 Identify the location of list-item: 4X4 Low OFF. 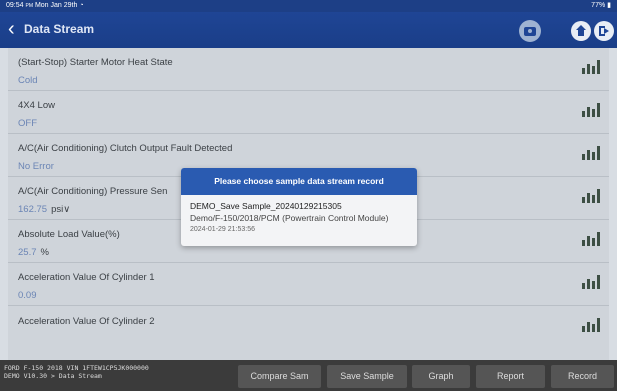
(308, 112).